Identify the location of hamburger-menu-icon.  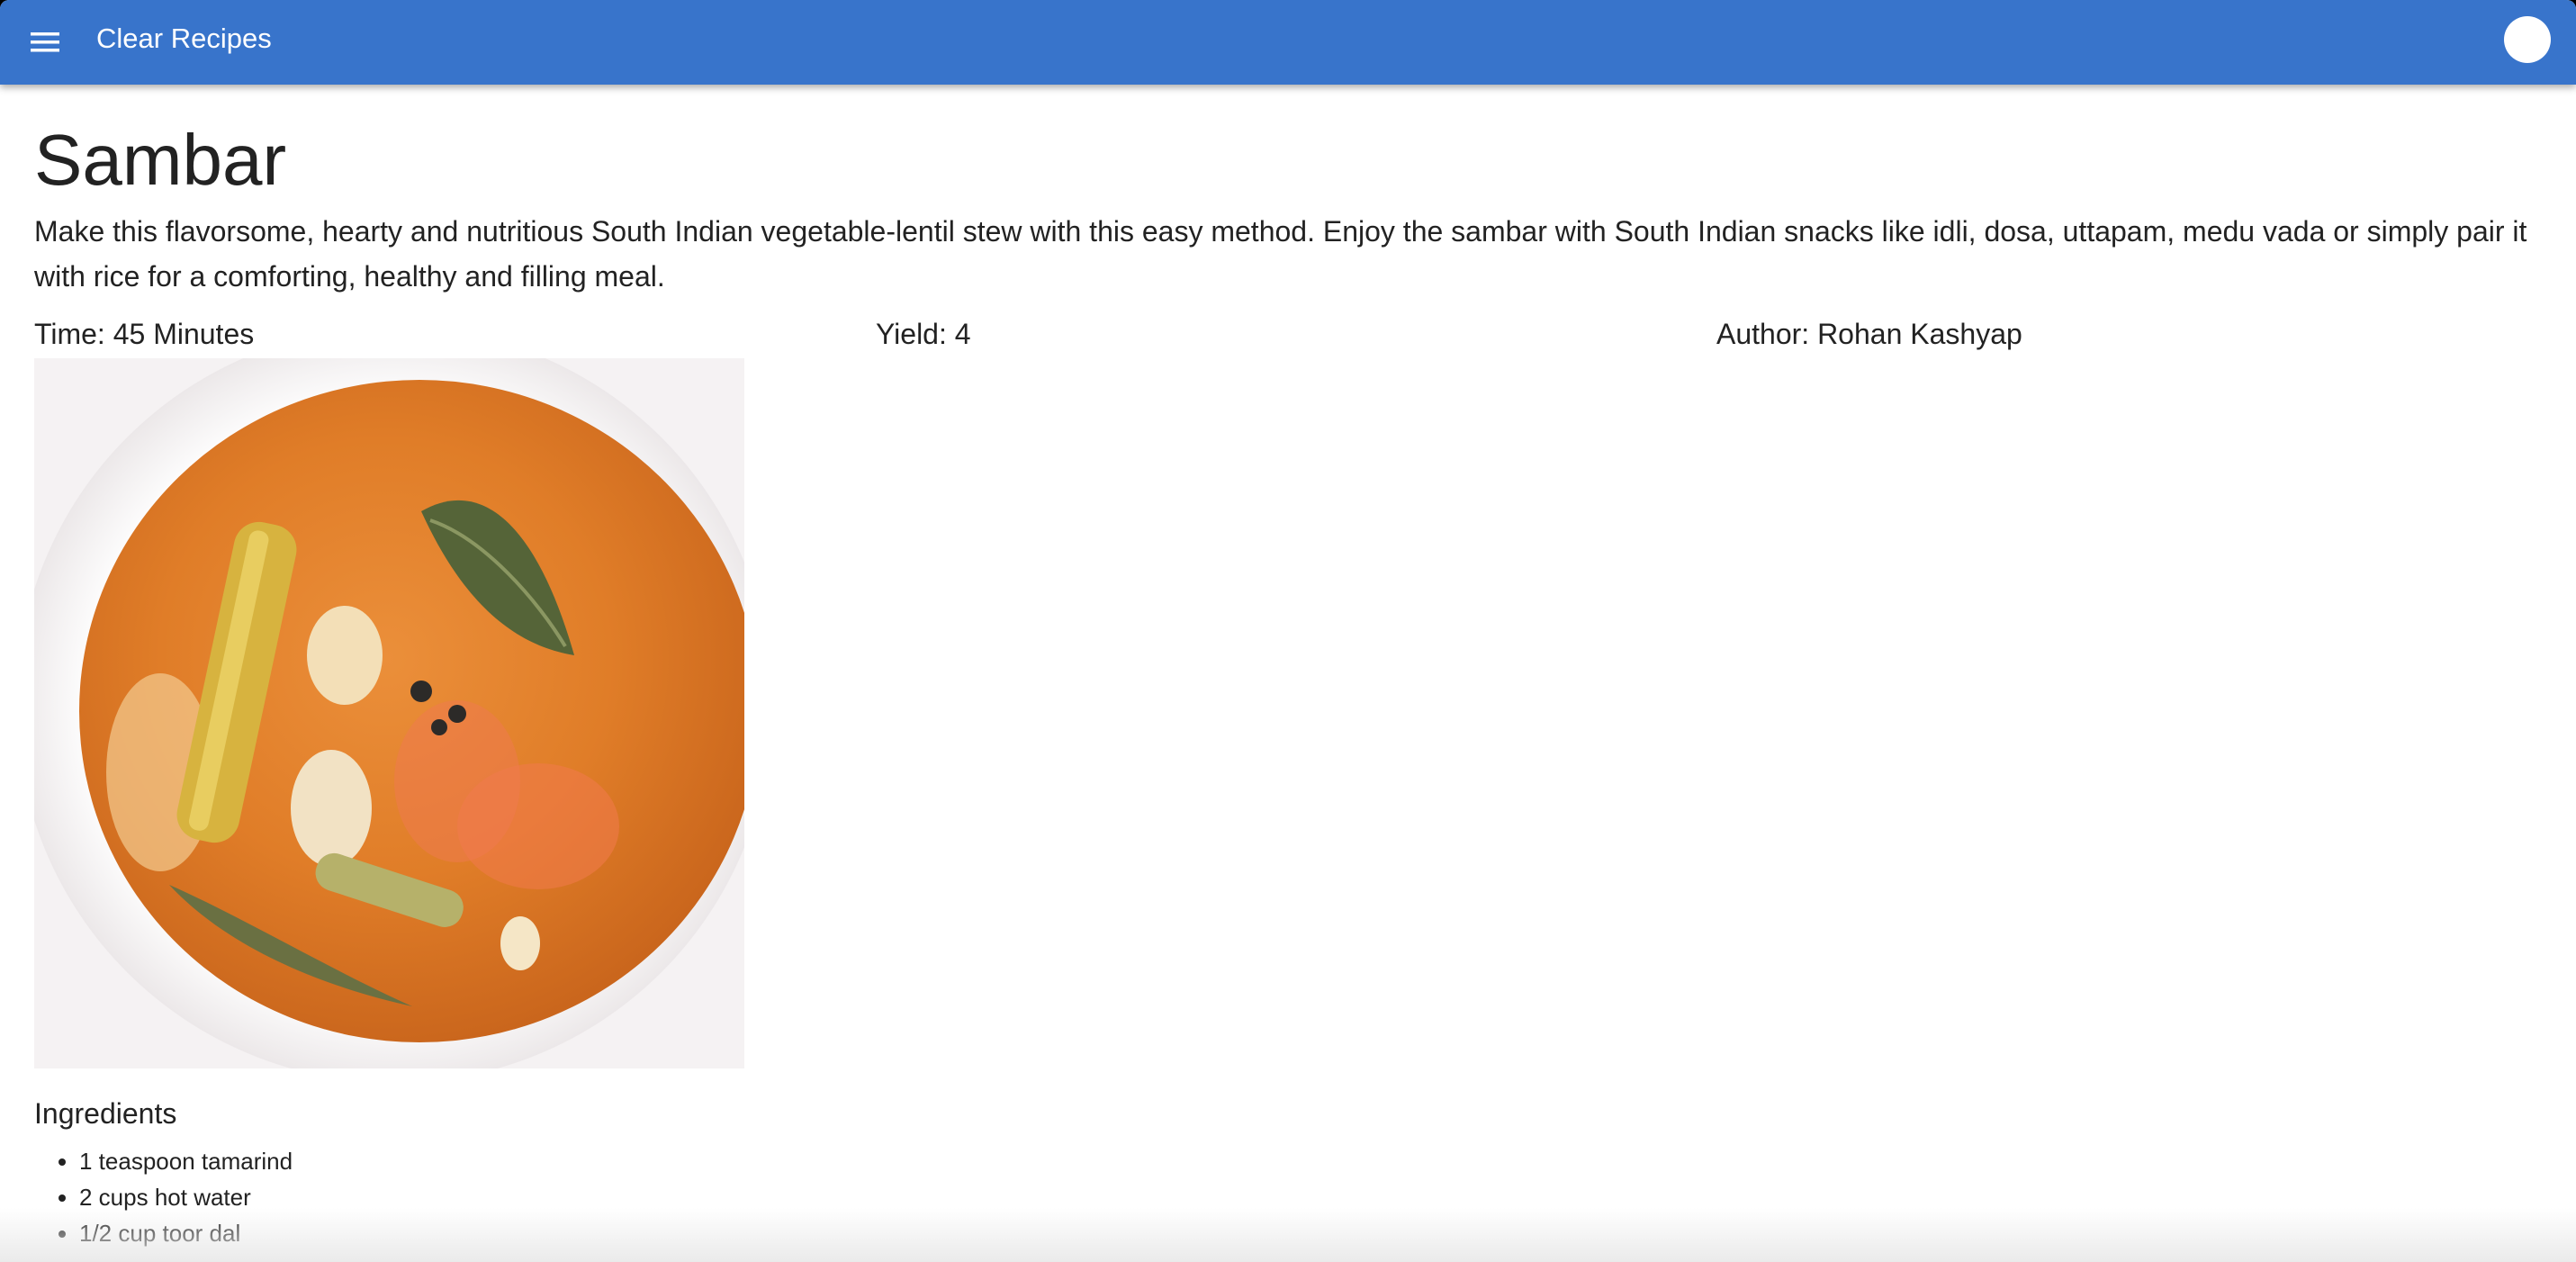
(45, 42).